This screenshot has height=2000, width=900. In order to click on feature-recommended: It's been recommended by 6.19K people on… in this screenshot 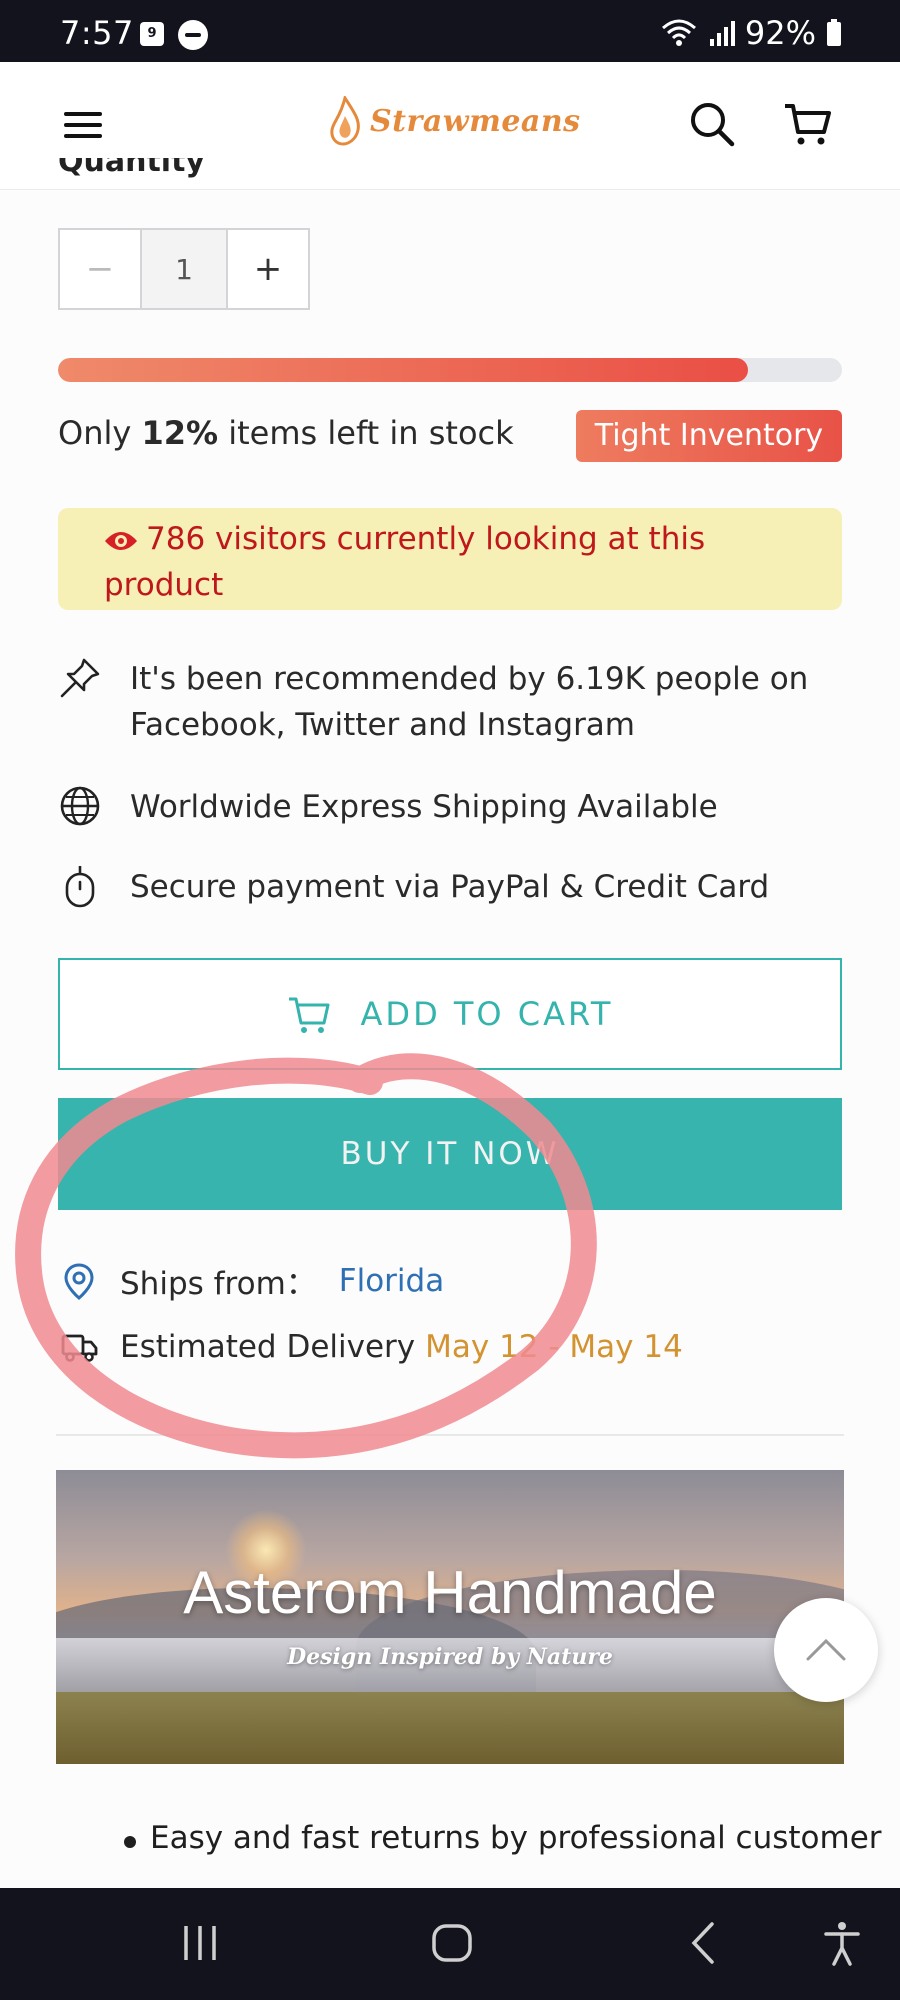, I will do `click(444, 702)`.